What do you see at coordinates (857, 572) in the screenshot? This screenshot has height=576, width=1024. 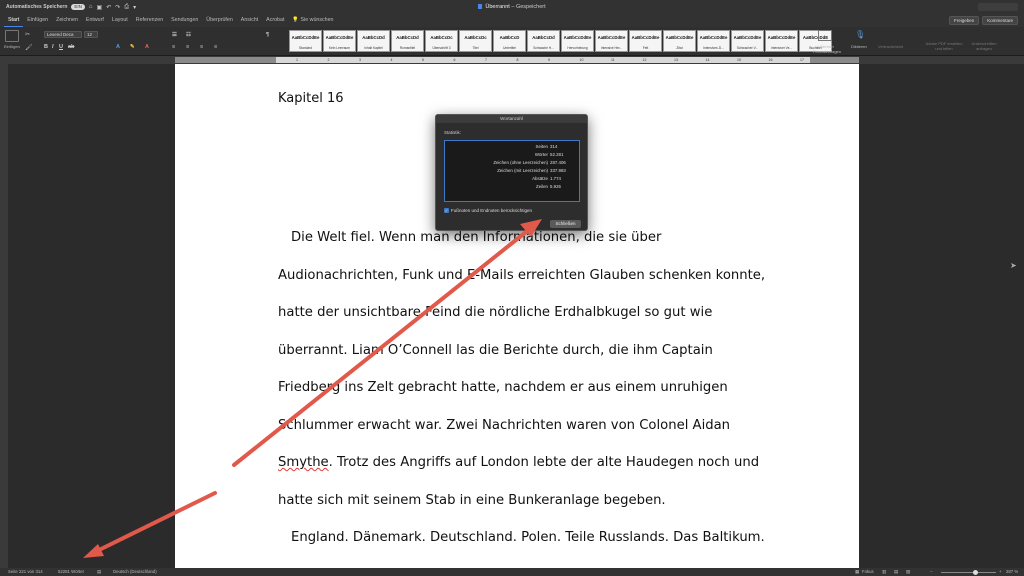 I see `focus-icon: ▦` at bounding box center [857, 572].